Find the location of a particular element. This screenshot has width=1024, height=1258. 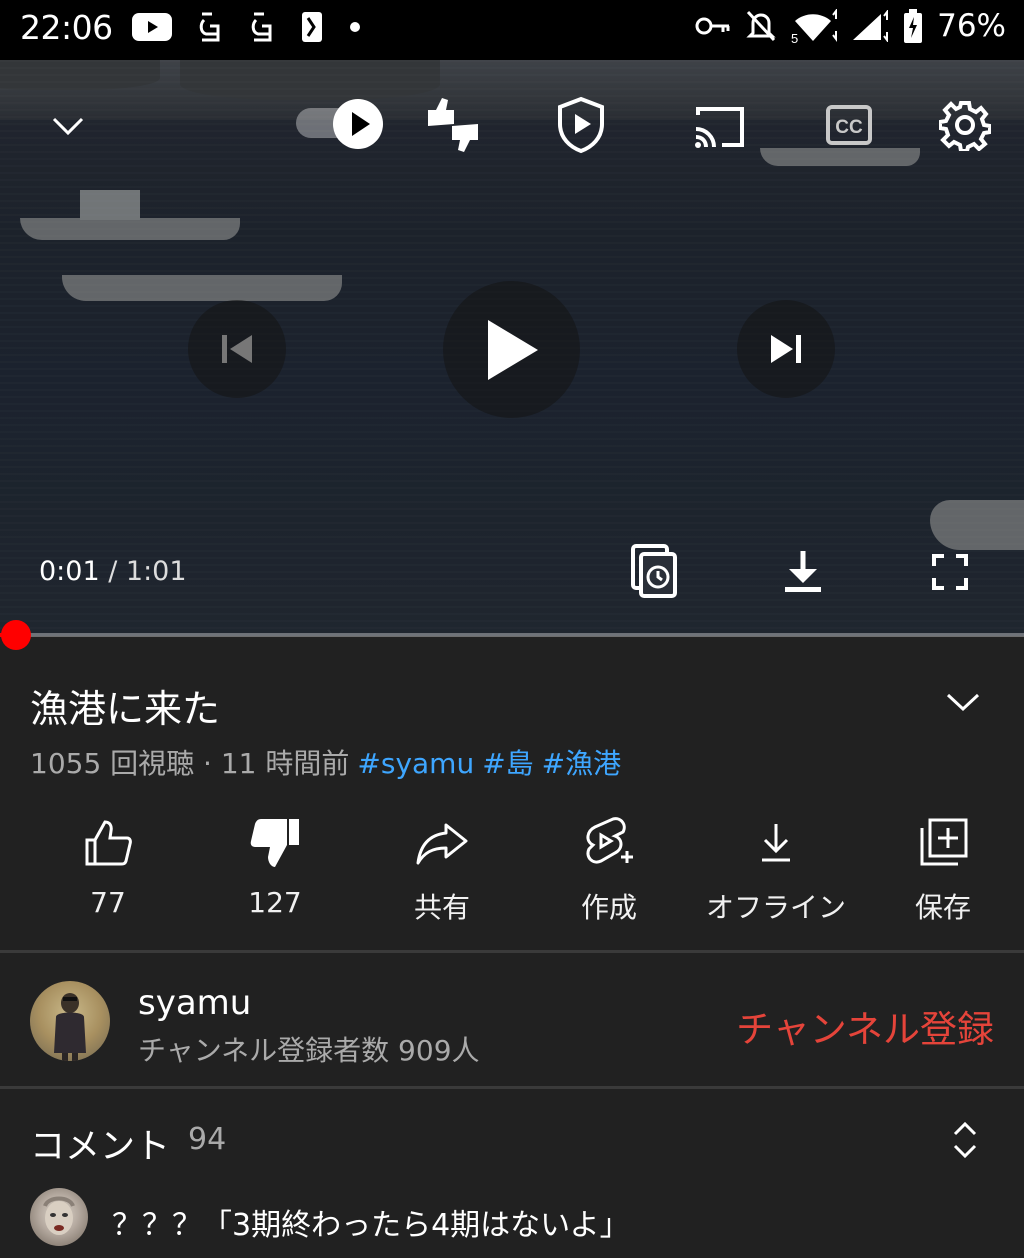

playlist-add-icon is located at coordinates (944, 842).